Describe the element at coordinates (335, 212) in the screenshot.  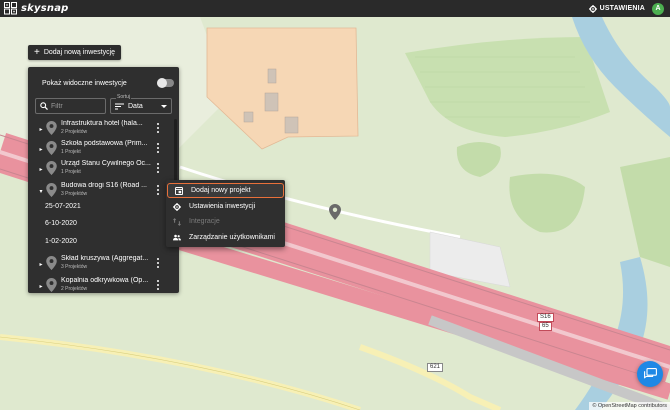
I see `map-pin-icon` at that location.